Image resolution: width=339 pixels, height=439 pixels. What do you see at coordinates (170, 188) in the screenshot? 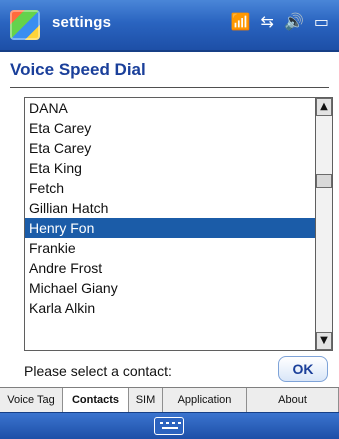
I see `list-item: Fetch` at bounding box center [170, 188].